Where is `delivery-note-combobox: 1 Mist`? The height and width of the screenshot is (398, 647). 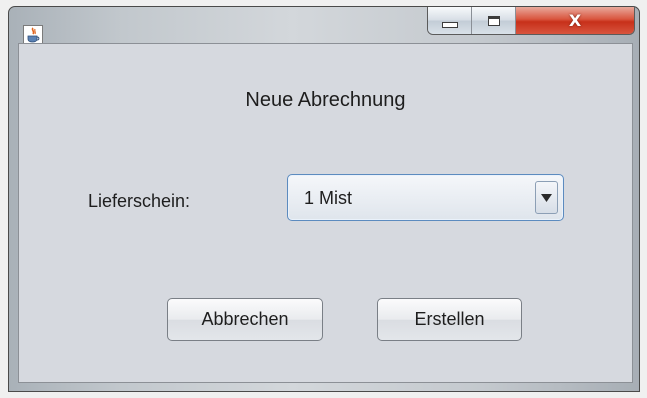
delivery-note-combobox: 1 Mist is located at coordinates (425, 197).